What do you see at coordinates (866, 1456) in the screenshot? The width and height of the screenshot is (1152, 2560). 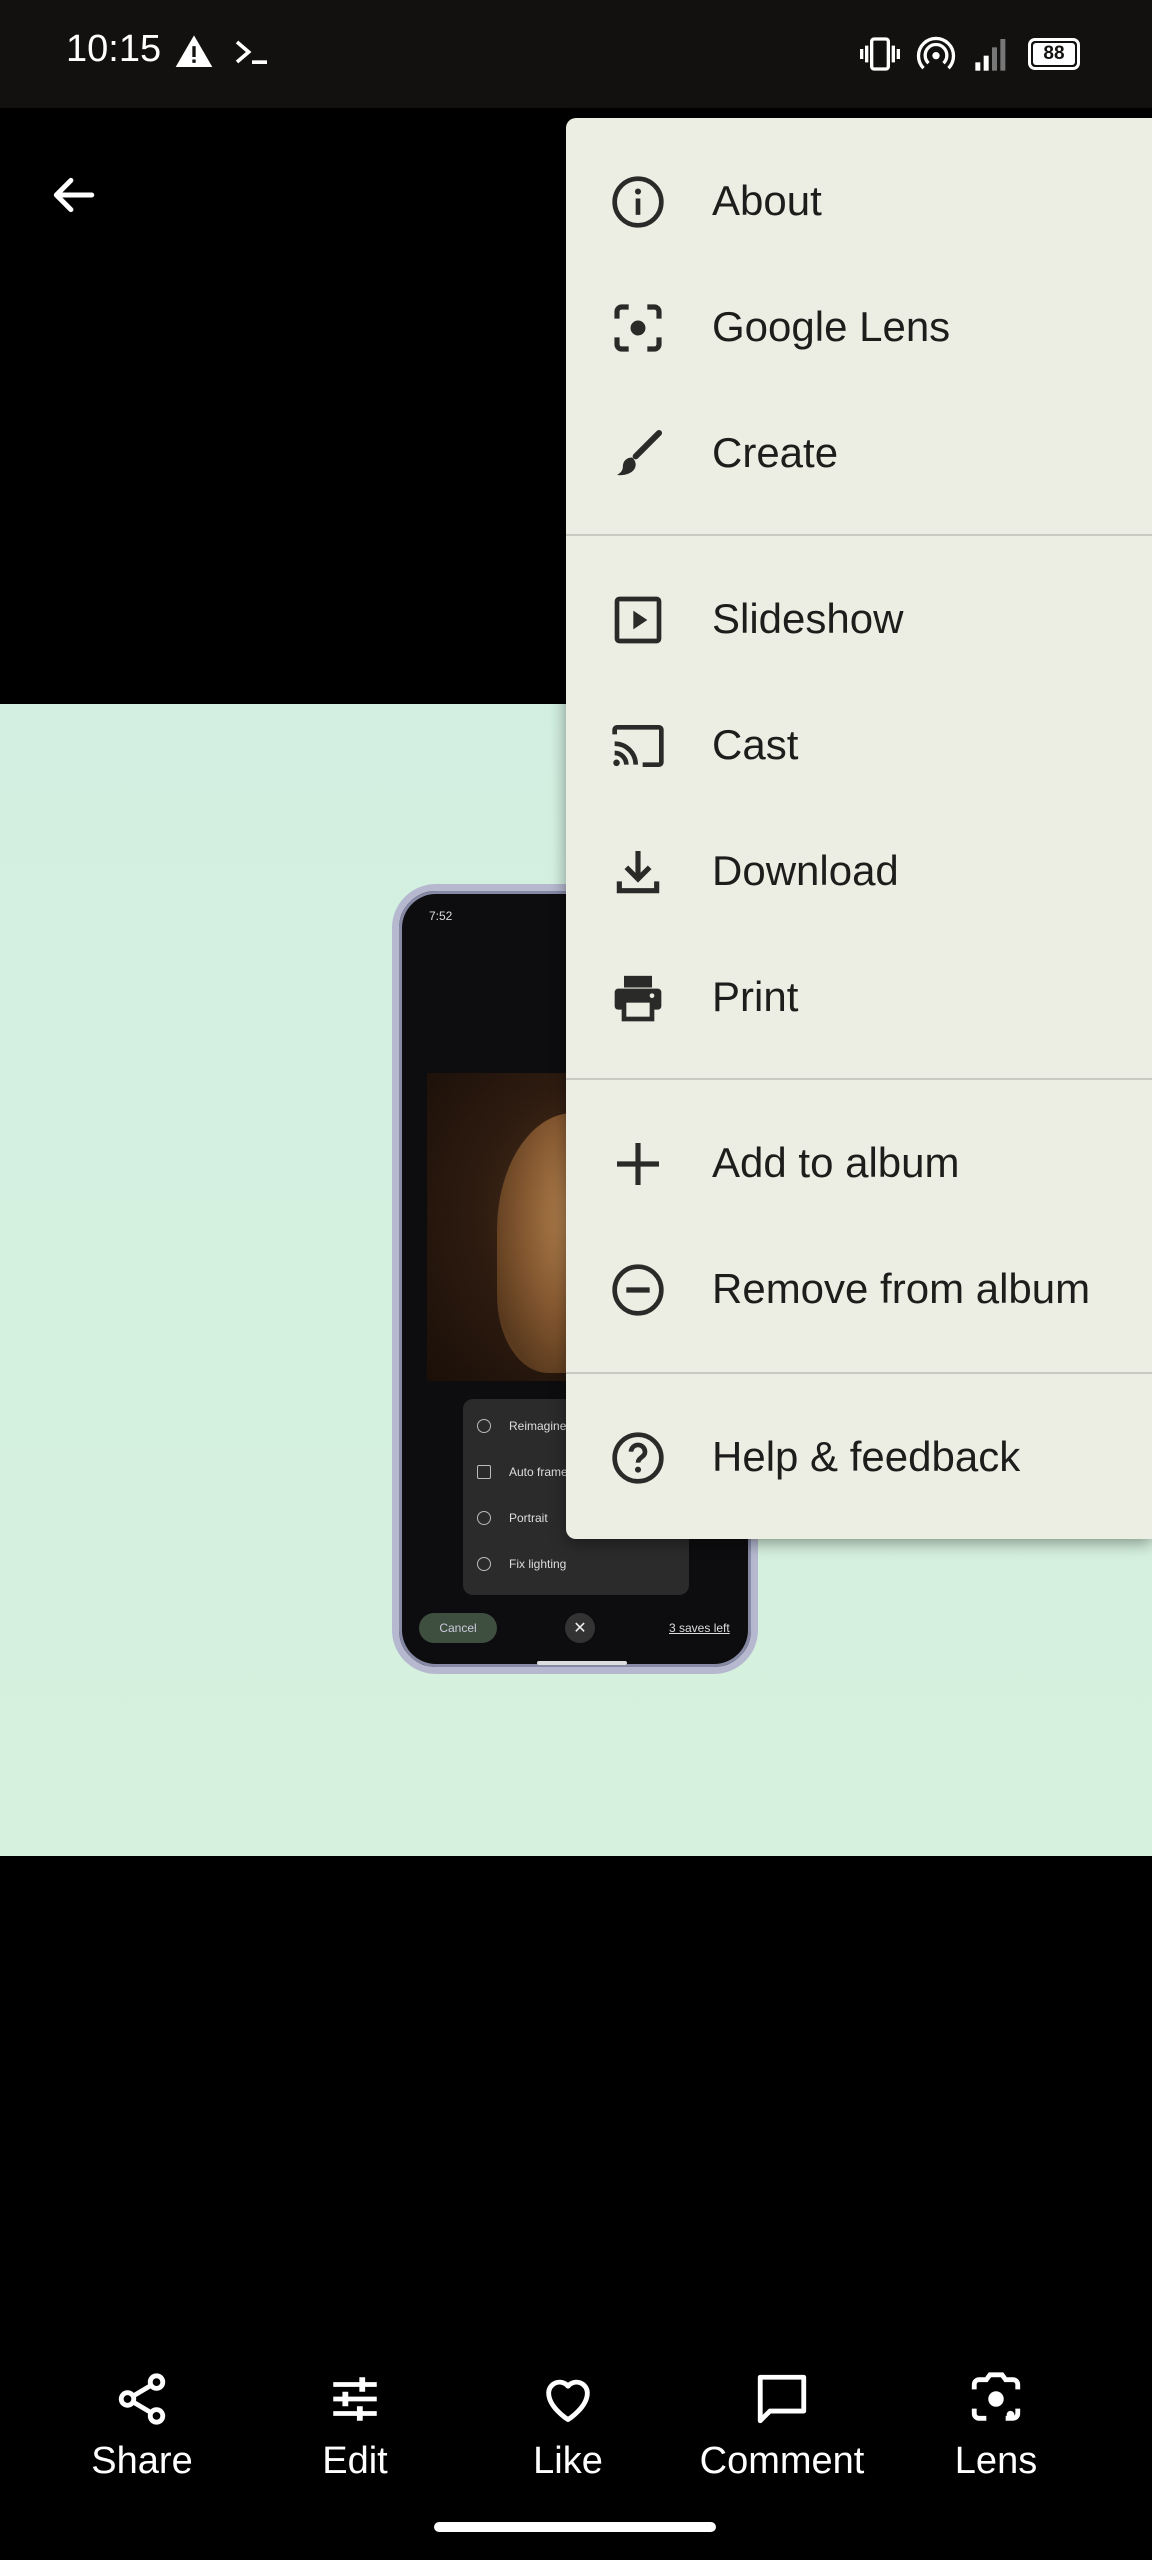 I see `menu-item-label: Help & feedback` at bounding box center [866, 1456].